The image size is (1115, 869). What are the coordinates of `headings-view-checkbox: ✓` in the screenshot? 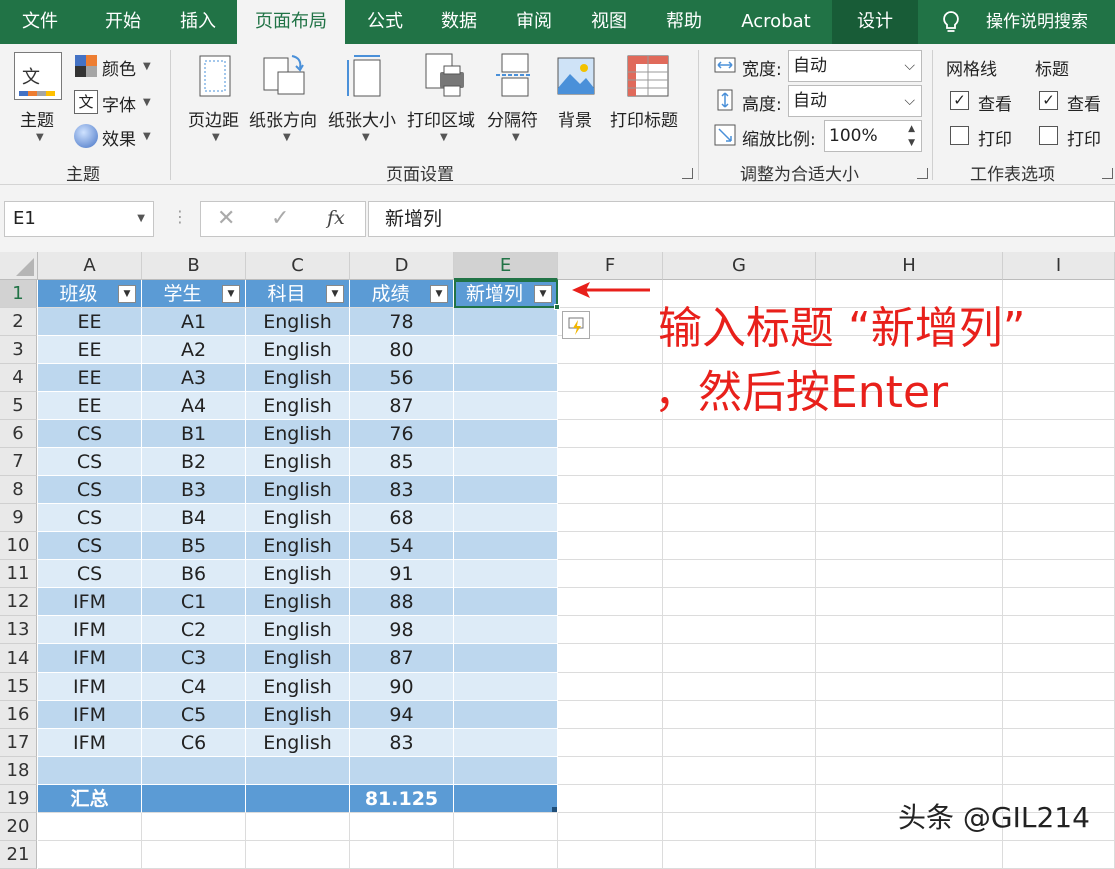 It's located at (1048, 100).